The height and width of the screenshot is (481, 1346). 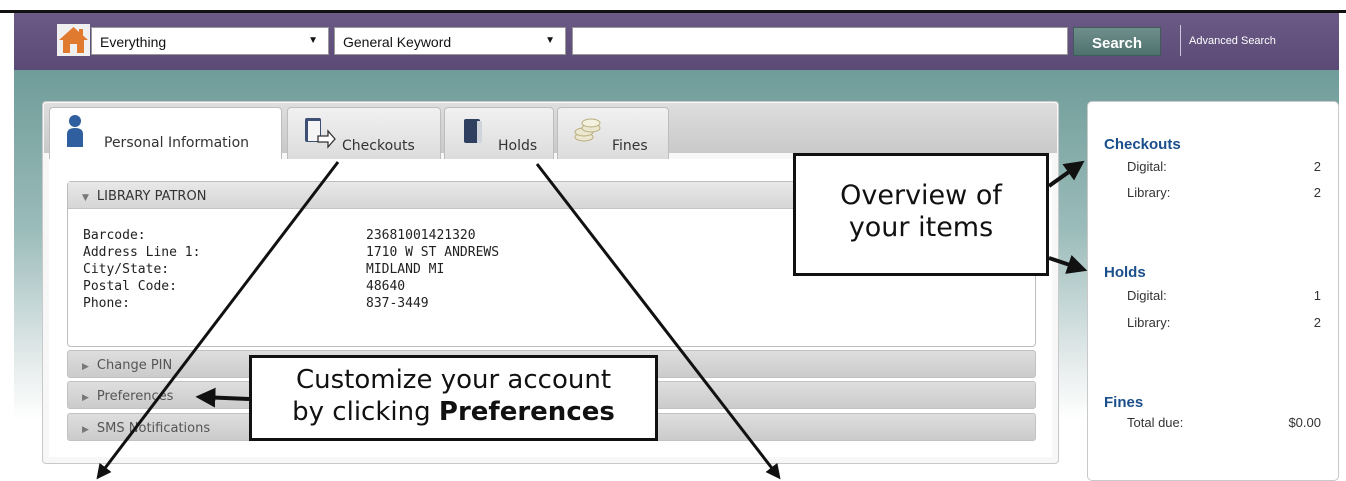 I want to click on callout-text: Overview of, so click(x=921, y=195).